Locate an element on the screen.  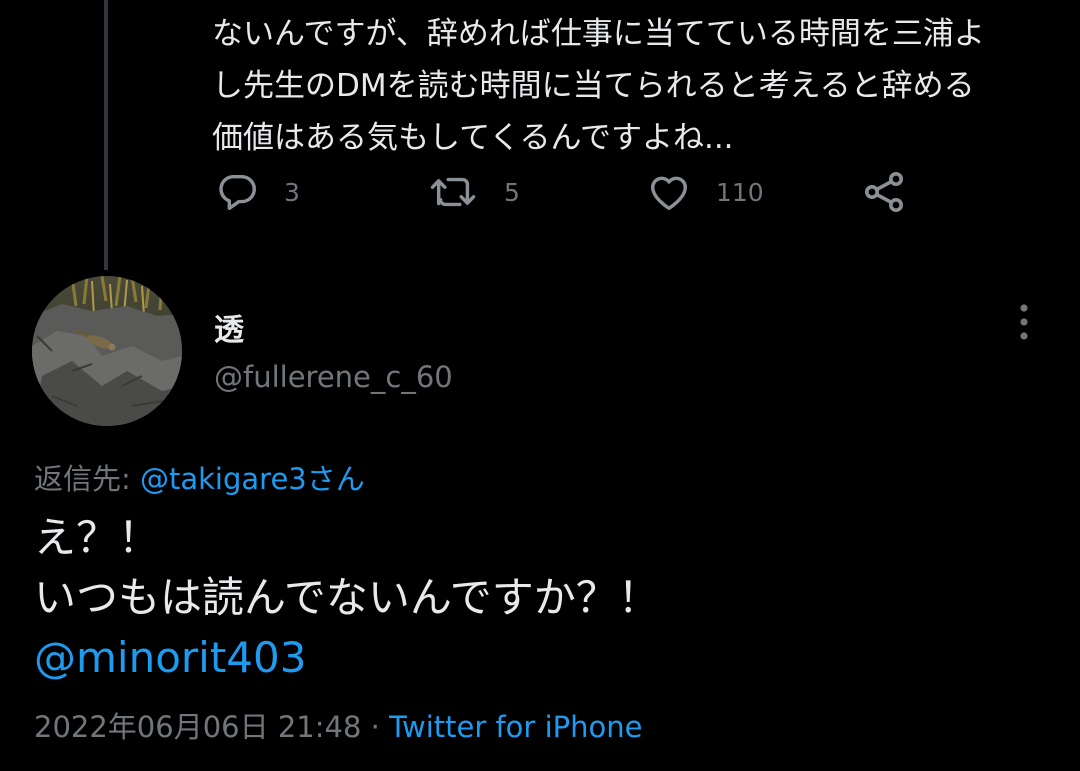
like-button: 110 is located at coordinates (705, 192).